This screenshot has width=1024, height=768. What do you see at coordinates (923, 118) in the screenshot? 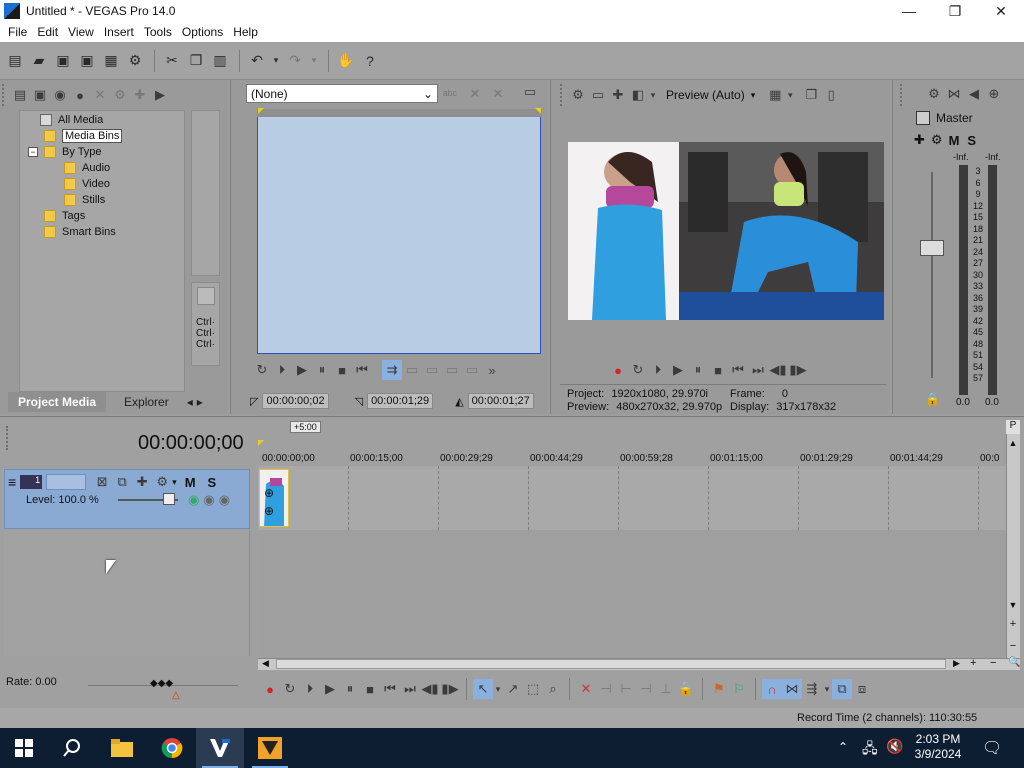
I see `master-bus-icon` at bounding box center [923, 118].